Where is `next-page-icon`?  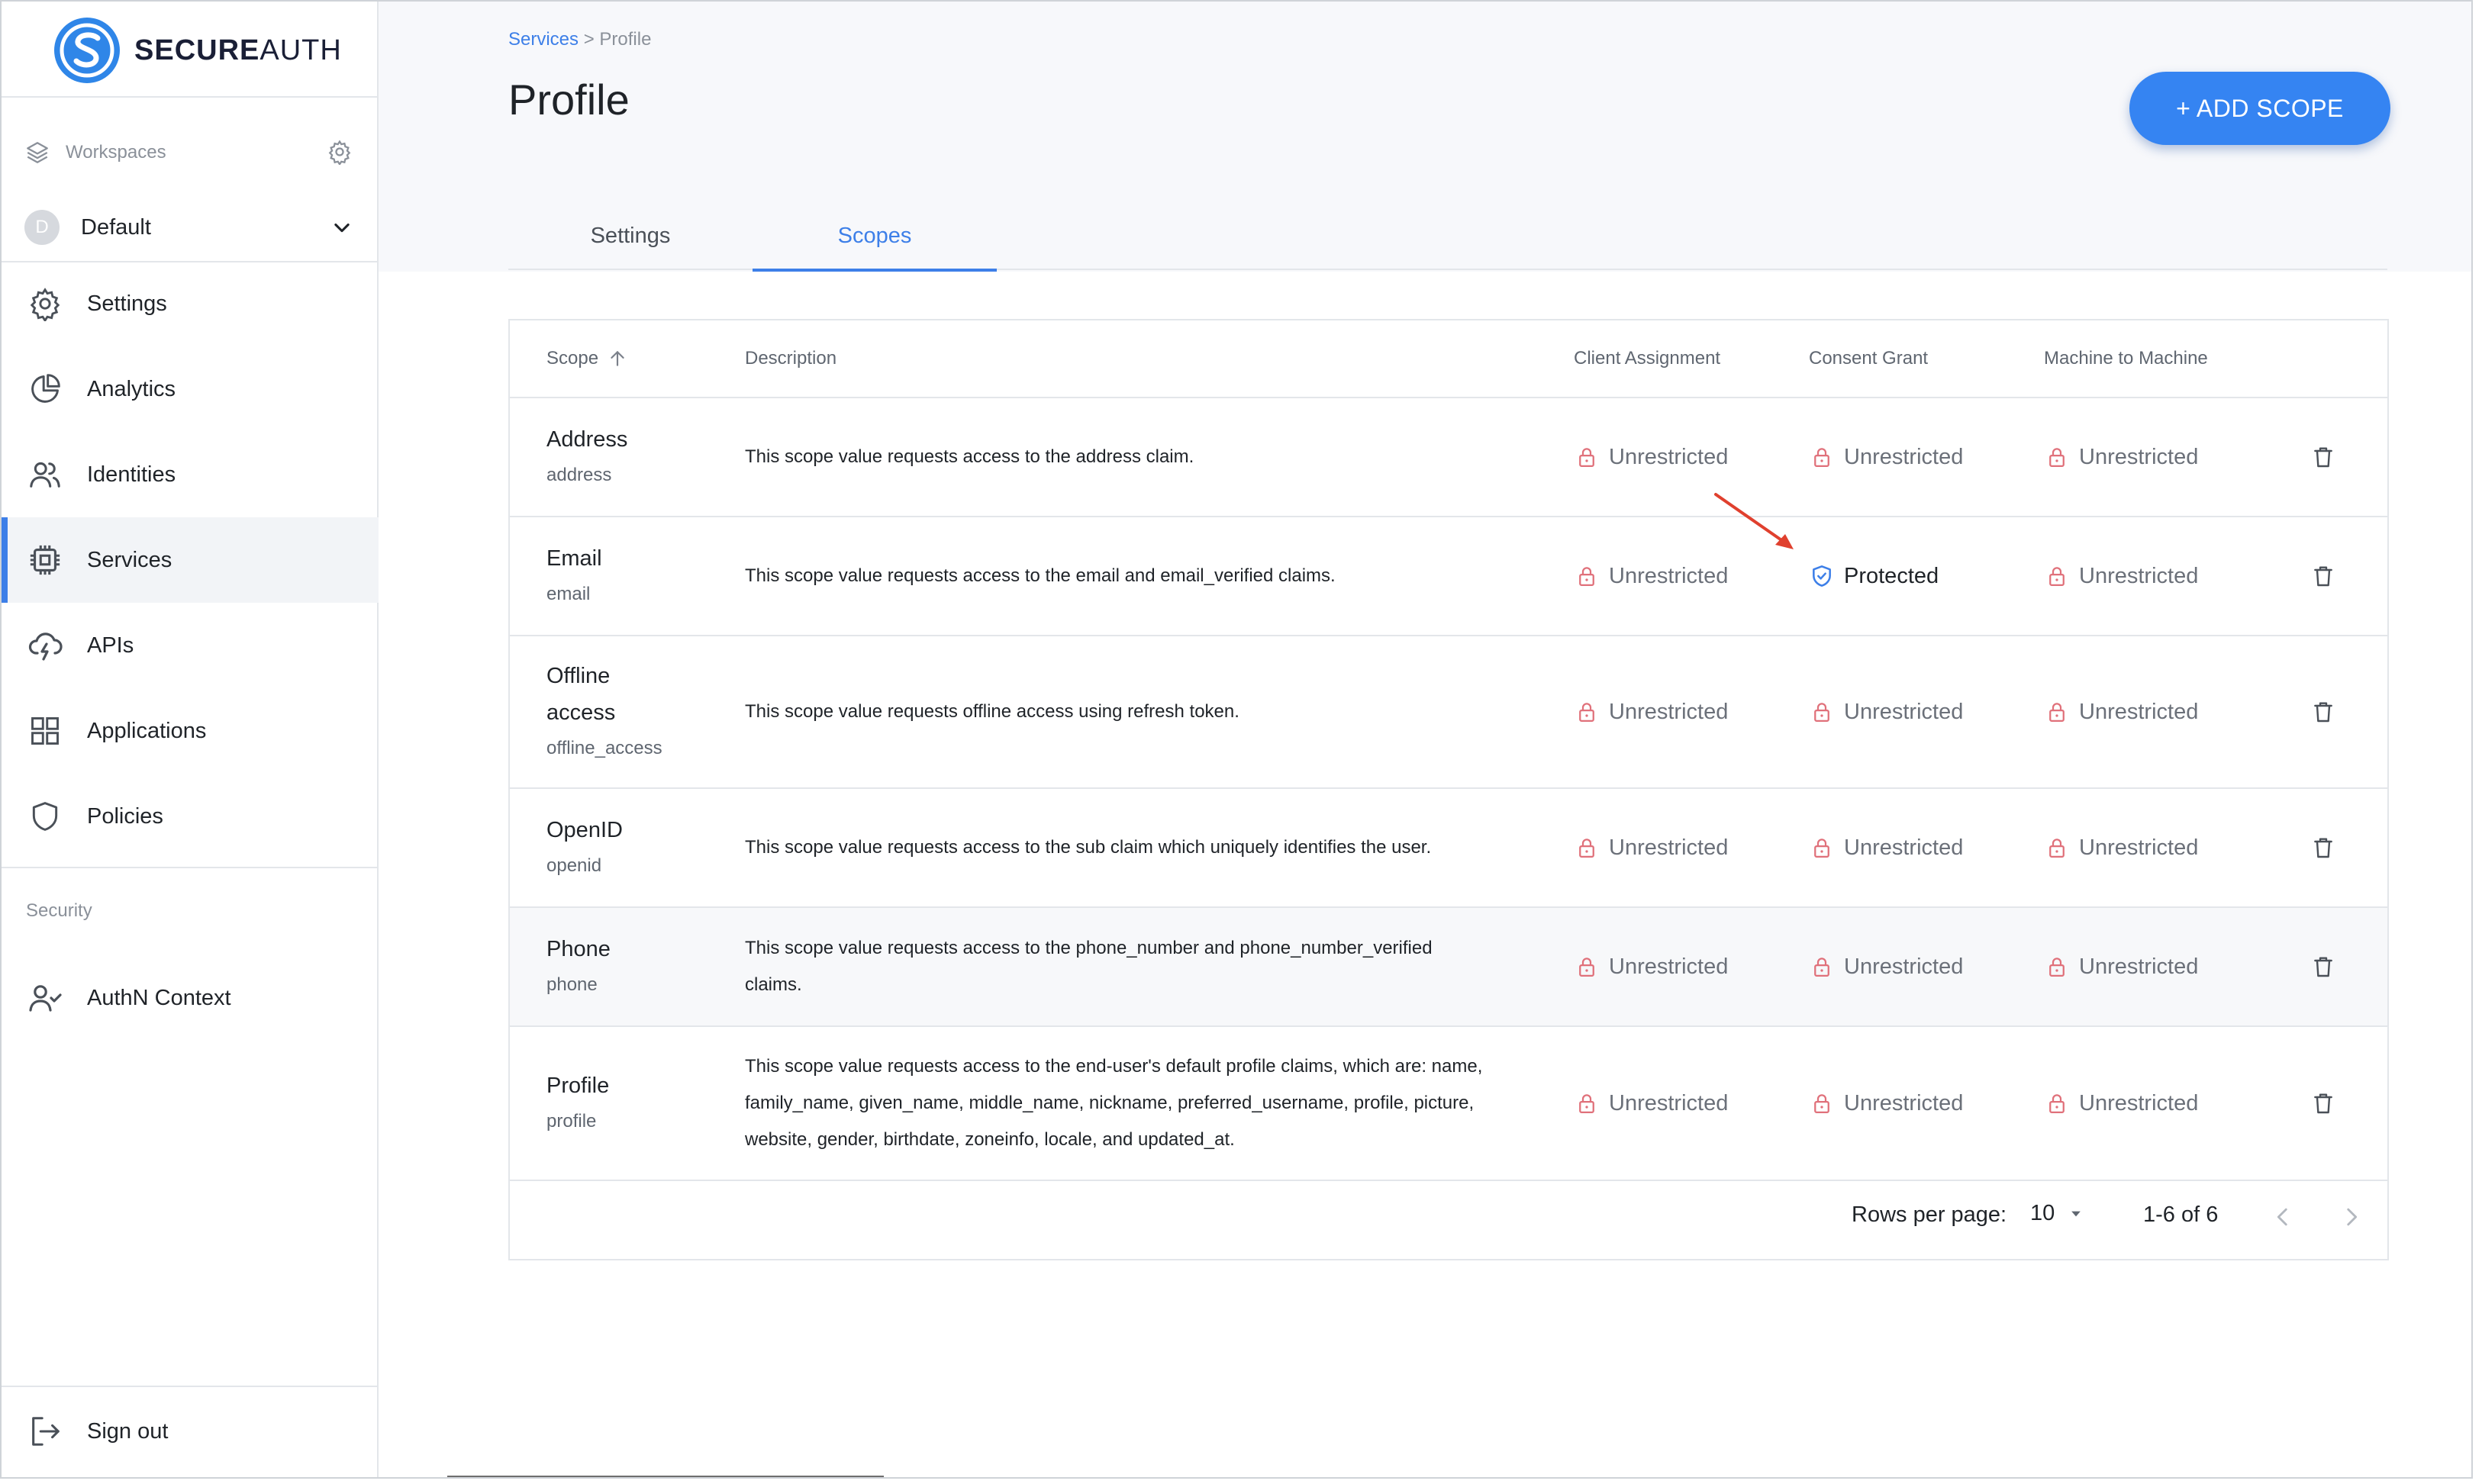 next-page-icon is located at coordinates (2351, 1217).